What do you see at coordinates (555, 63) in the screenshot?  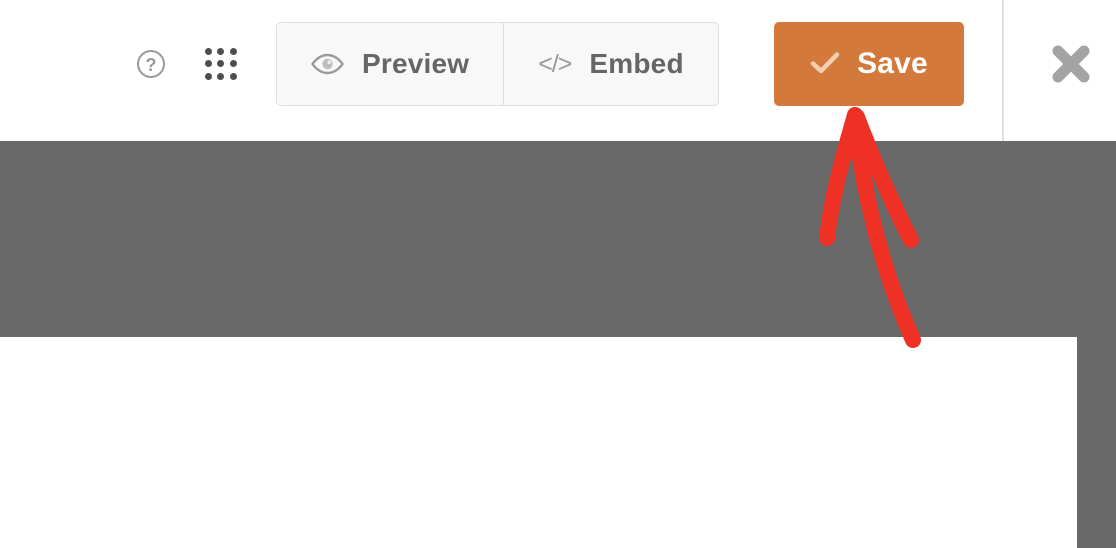 I see `code-brackets-icon: </>` at bounding box center [555, 63].